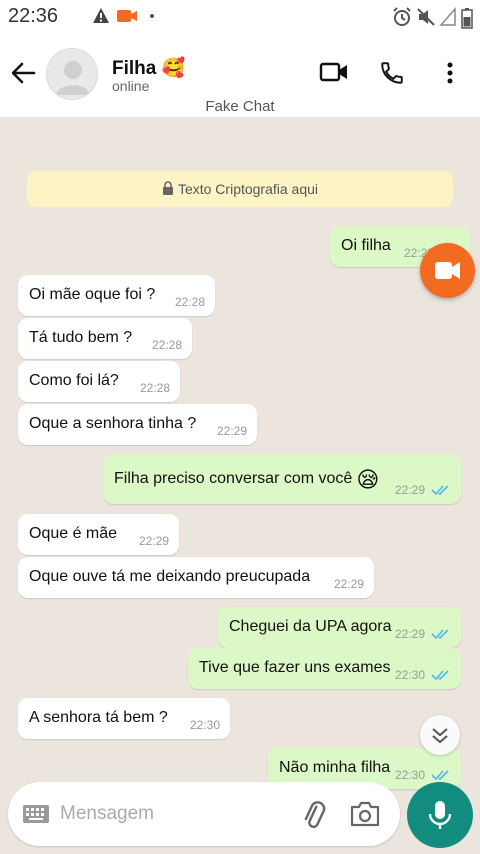 Image resolution: width=480 pixels, height=854 pixels. Describe the element at coordinates (240, 17) in the screenshot. I see `status-bar: 22:36` at that location.